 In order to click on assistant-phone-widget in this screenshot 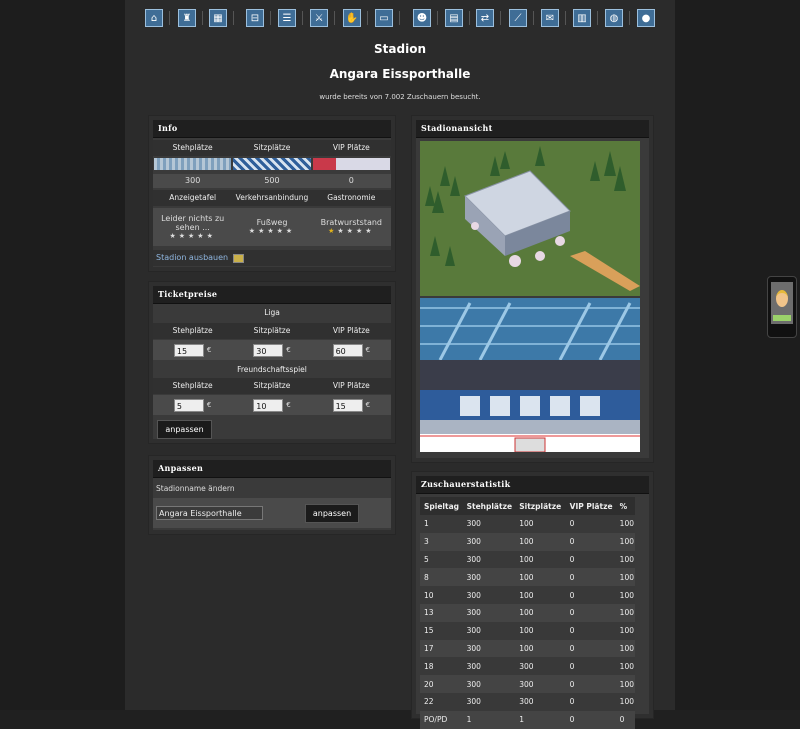, I will do `click(782, 307)`.